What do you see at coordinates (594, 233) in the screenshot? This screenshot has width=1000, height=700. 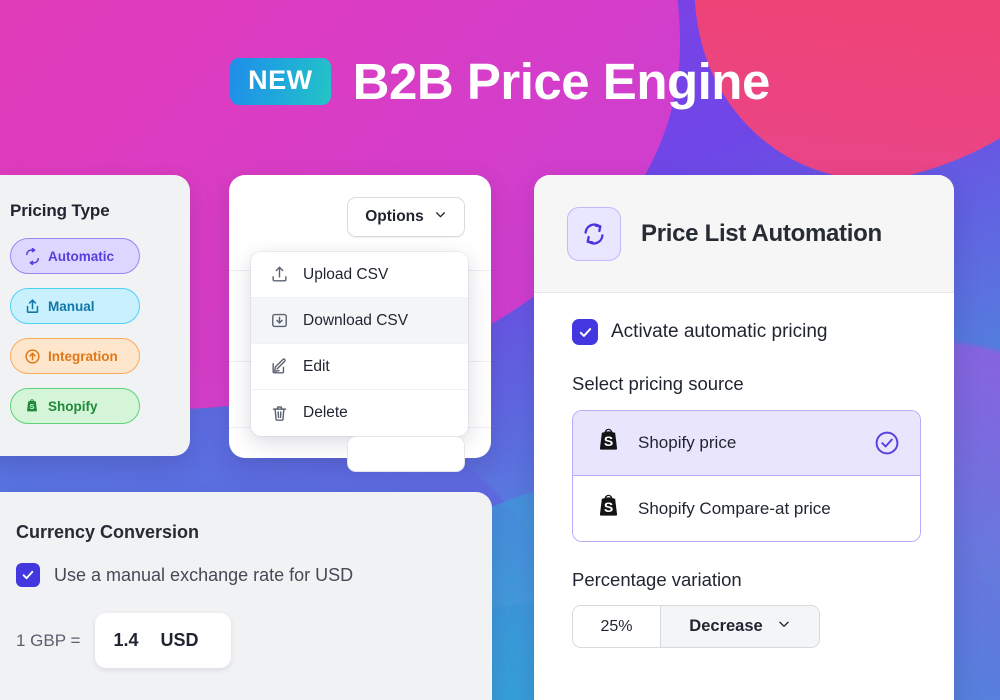 I see `sync-refresh-icon` at bounding box center [594, 233].